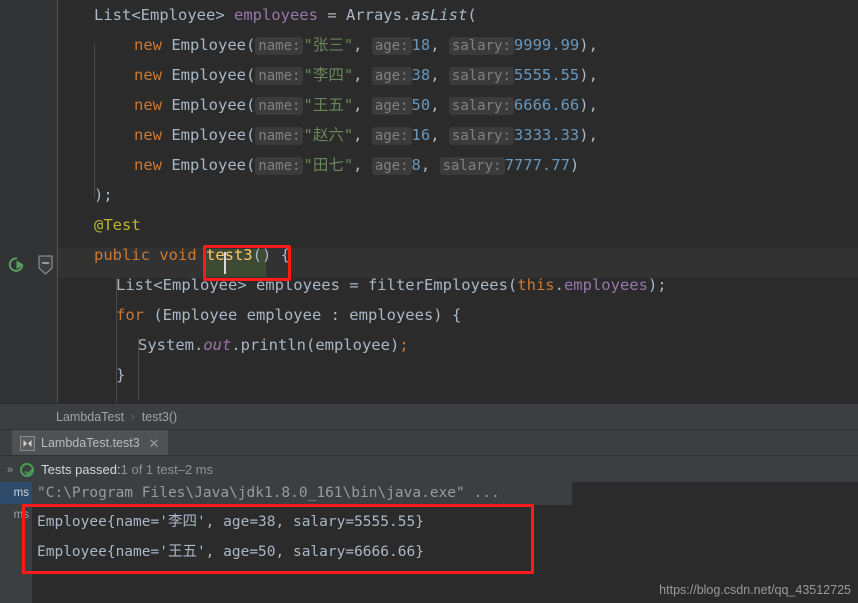 The image size is (858, 603). What do you see at coordinates (439, 15) in the screenshot?
I see `code-token: asList` at bounding box center [439, 15].